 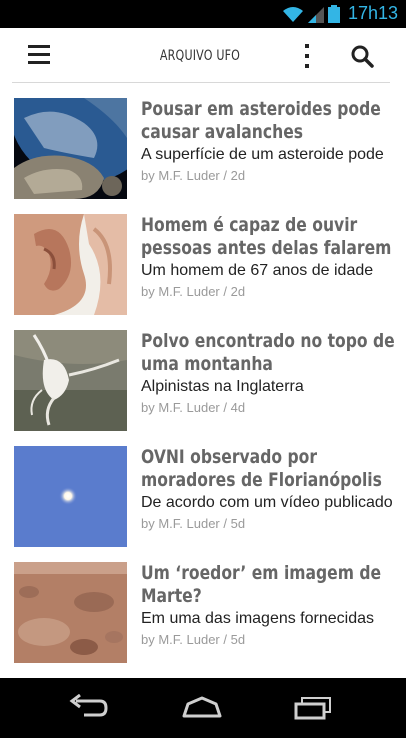 What do you see at coordinates (200, 56) in the screenshot?
I see `page-title: ARQUIVO UFO` at bounding box center [200, 56].